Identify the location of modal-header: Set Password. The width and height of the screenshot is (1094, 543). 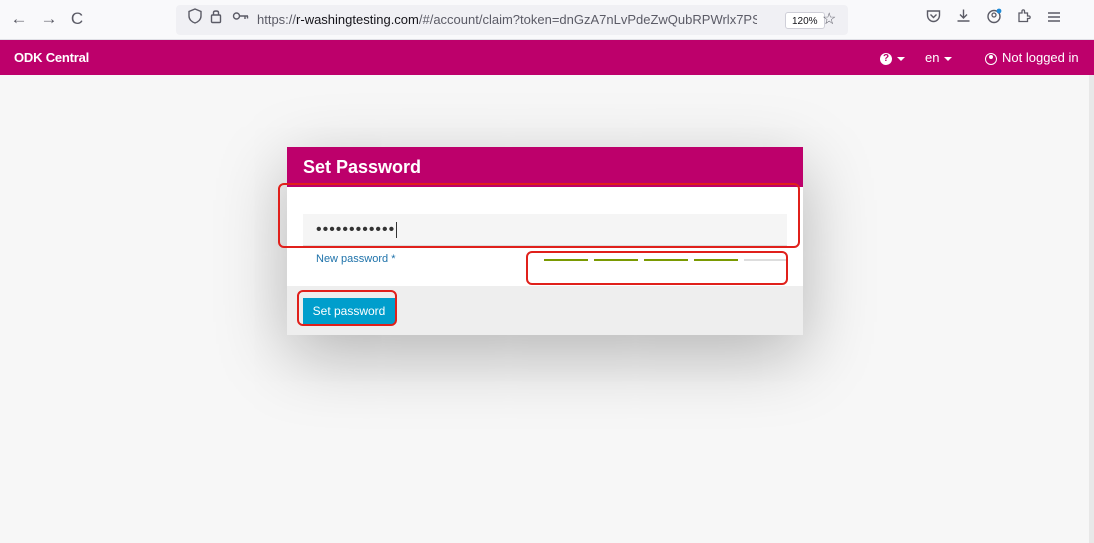
(545, 167).